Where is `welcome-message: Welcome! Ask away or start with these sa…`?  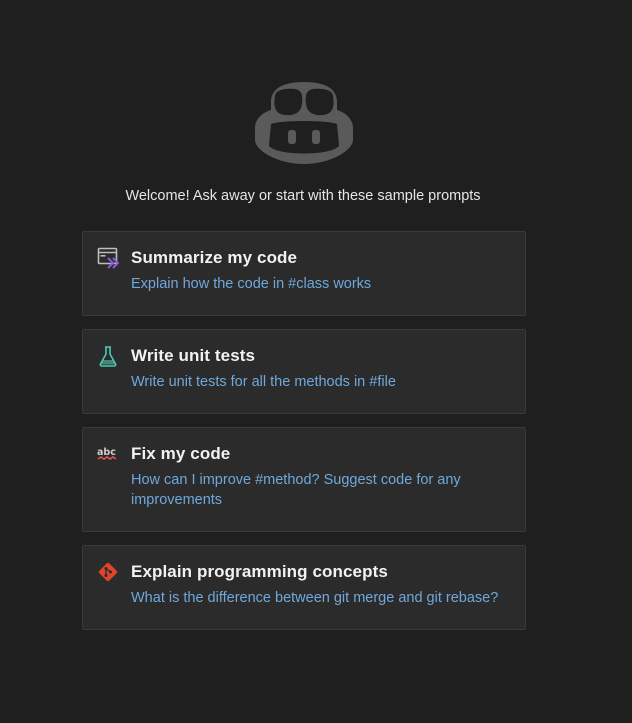
welcome-message: Welcome! Ask away or start with these sa… is located at coordinates (303, 196).